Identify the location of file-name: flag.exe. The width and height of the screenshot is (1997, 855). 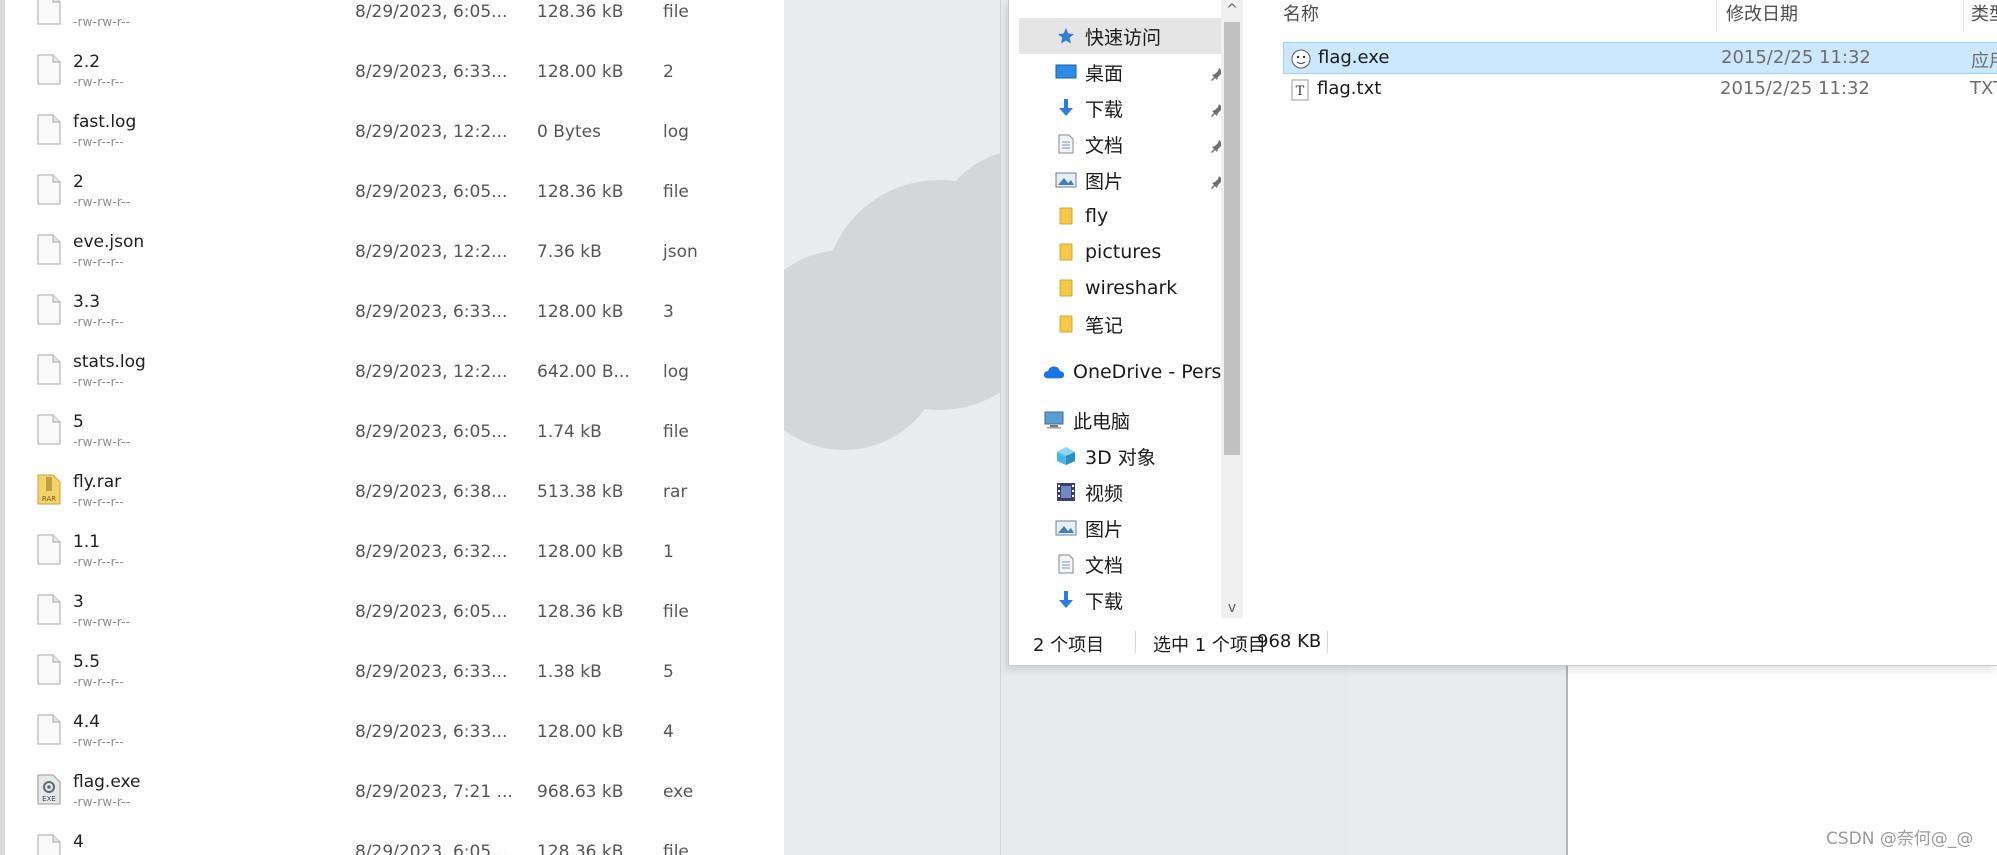
(106, 782).